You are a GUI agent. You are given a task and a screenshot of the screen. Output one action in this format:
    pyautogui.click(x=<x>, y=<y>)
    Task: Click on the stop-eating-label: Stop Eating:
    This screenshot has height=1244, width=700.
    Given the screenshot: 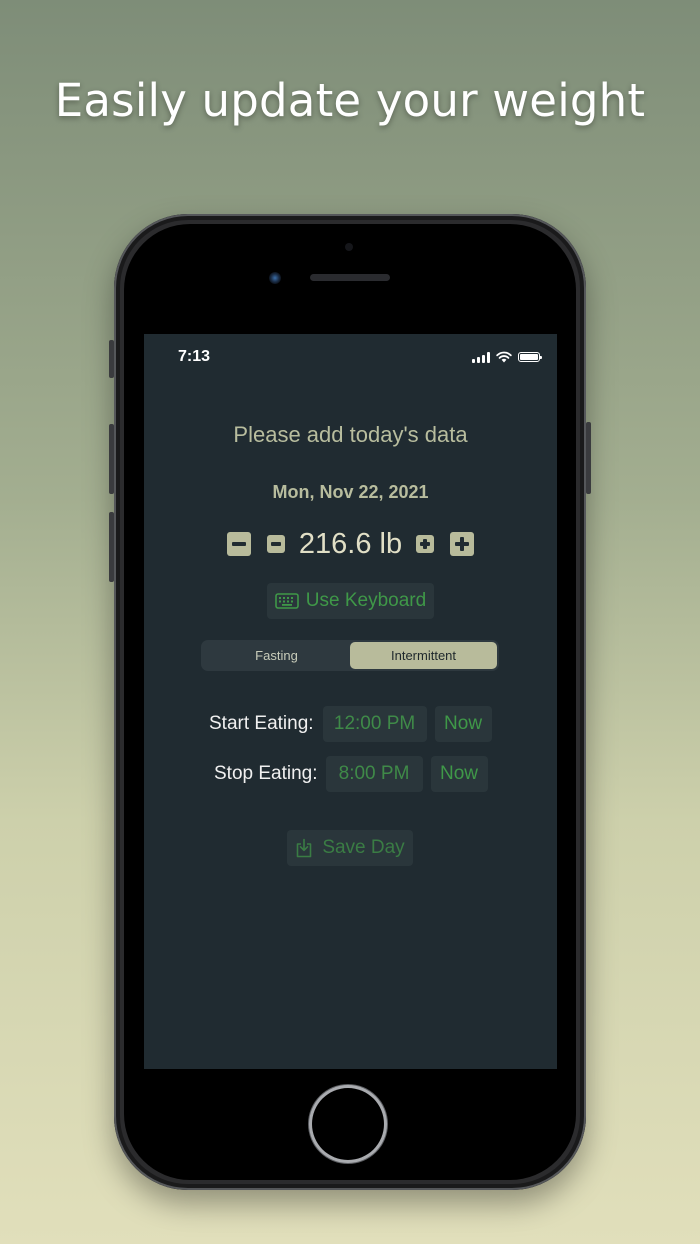 What is the action you would take?
    pyautogui.click(x=266, y=773)
    